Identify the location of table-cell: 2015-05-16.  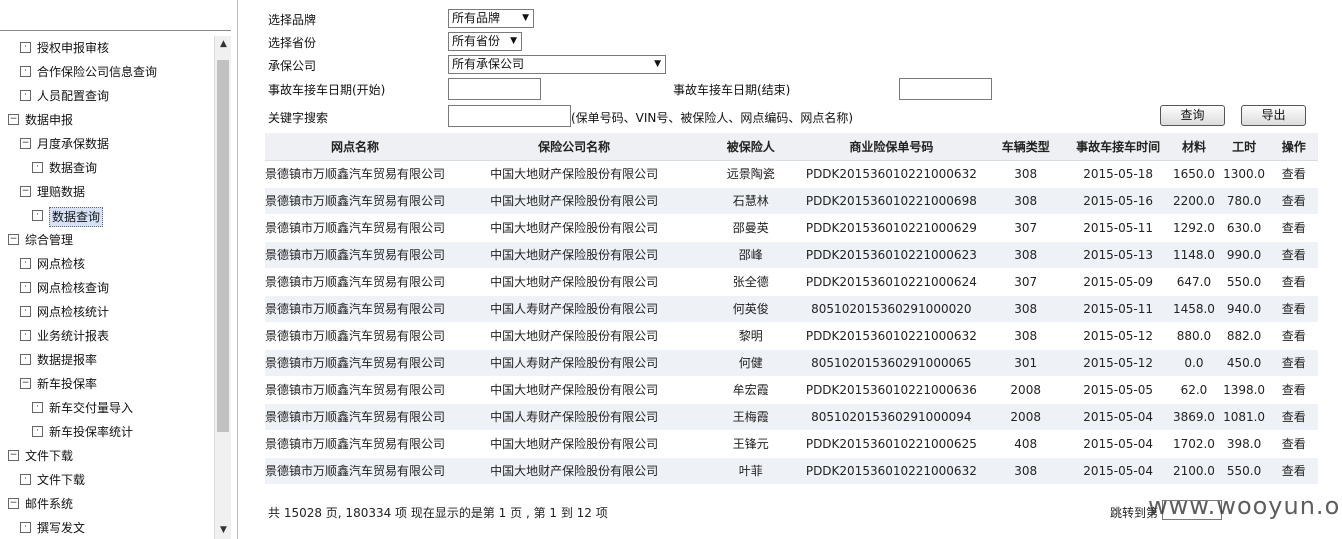
(1118, 201).